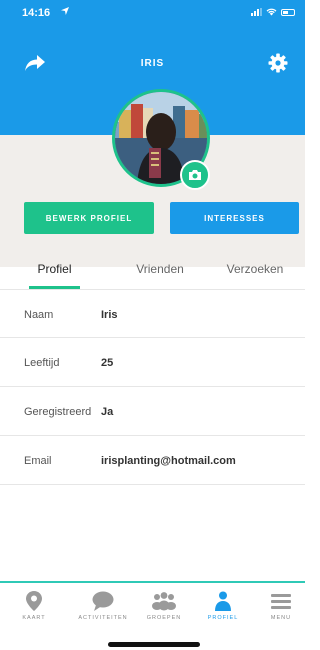 This screenshot has width=320, height=650. I want to click on detail-label: Geregistreerd, so click(58, 412).